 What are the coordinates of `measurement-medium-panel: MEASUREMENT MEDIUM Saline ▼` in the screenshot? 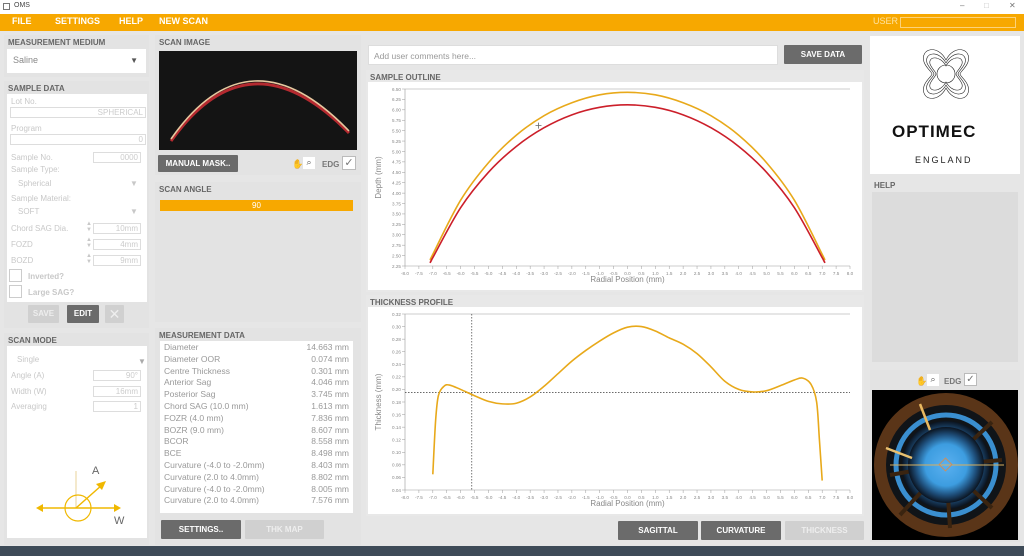 It's located at (76, 56).